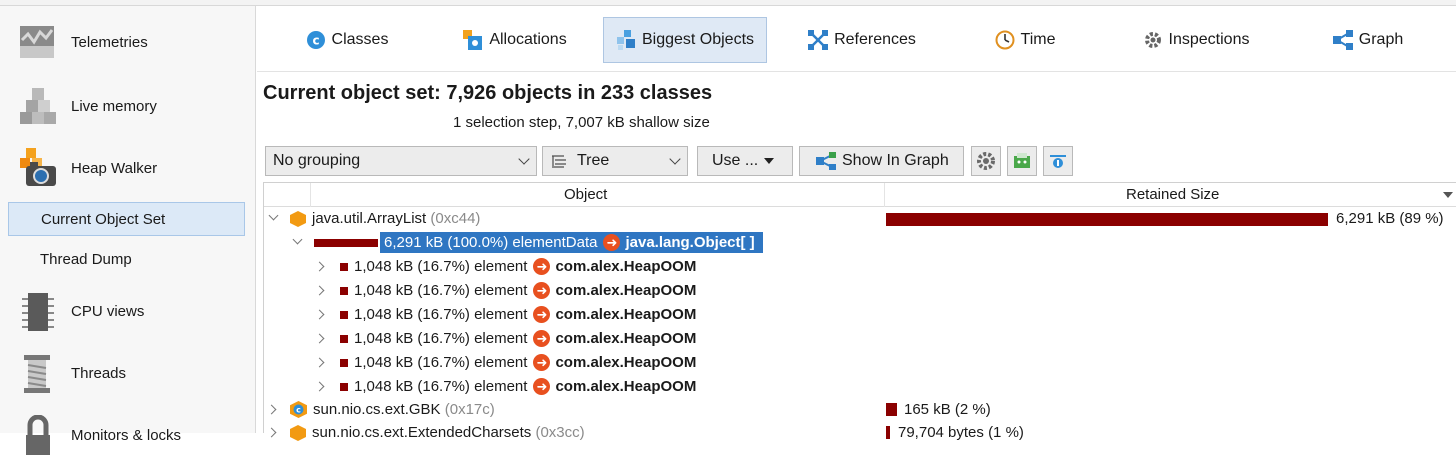  What do you see at coordinates (360, 39) in the screenshot?
I see `tab-label: Classes` at bounding box center [360, 39].